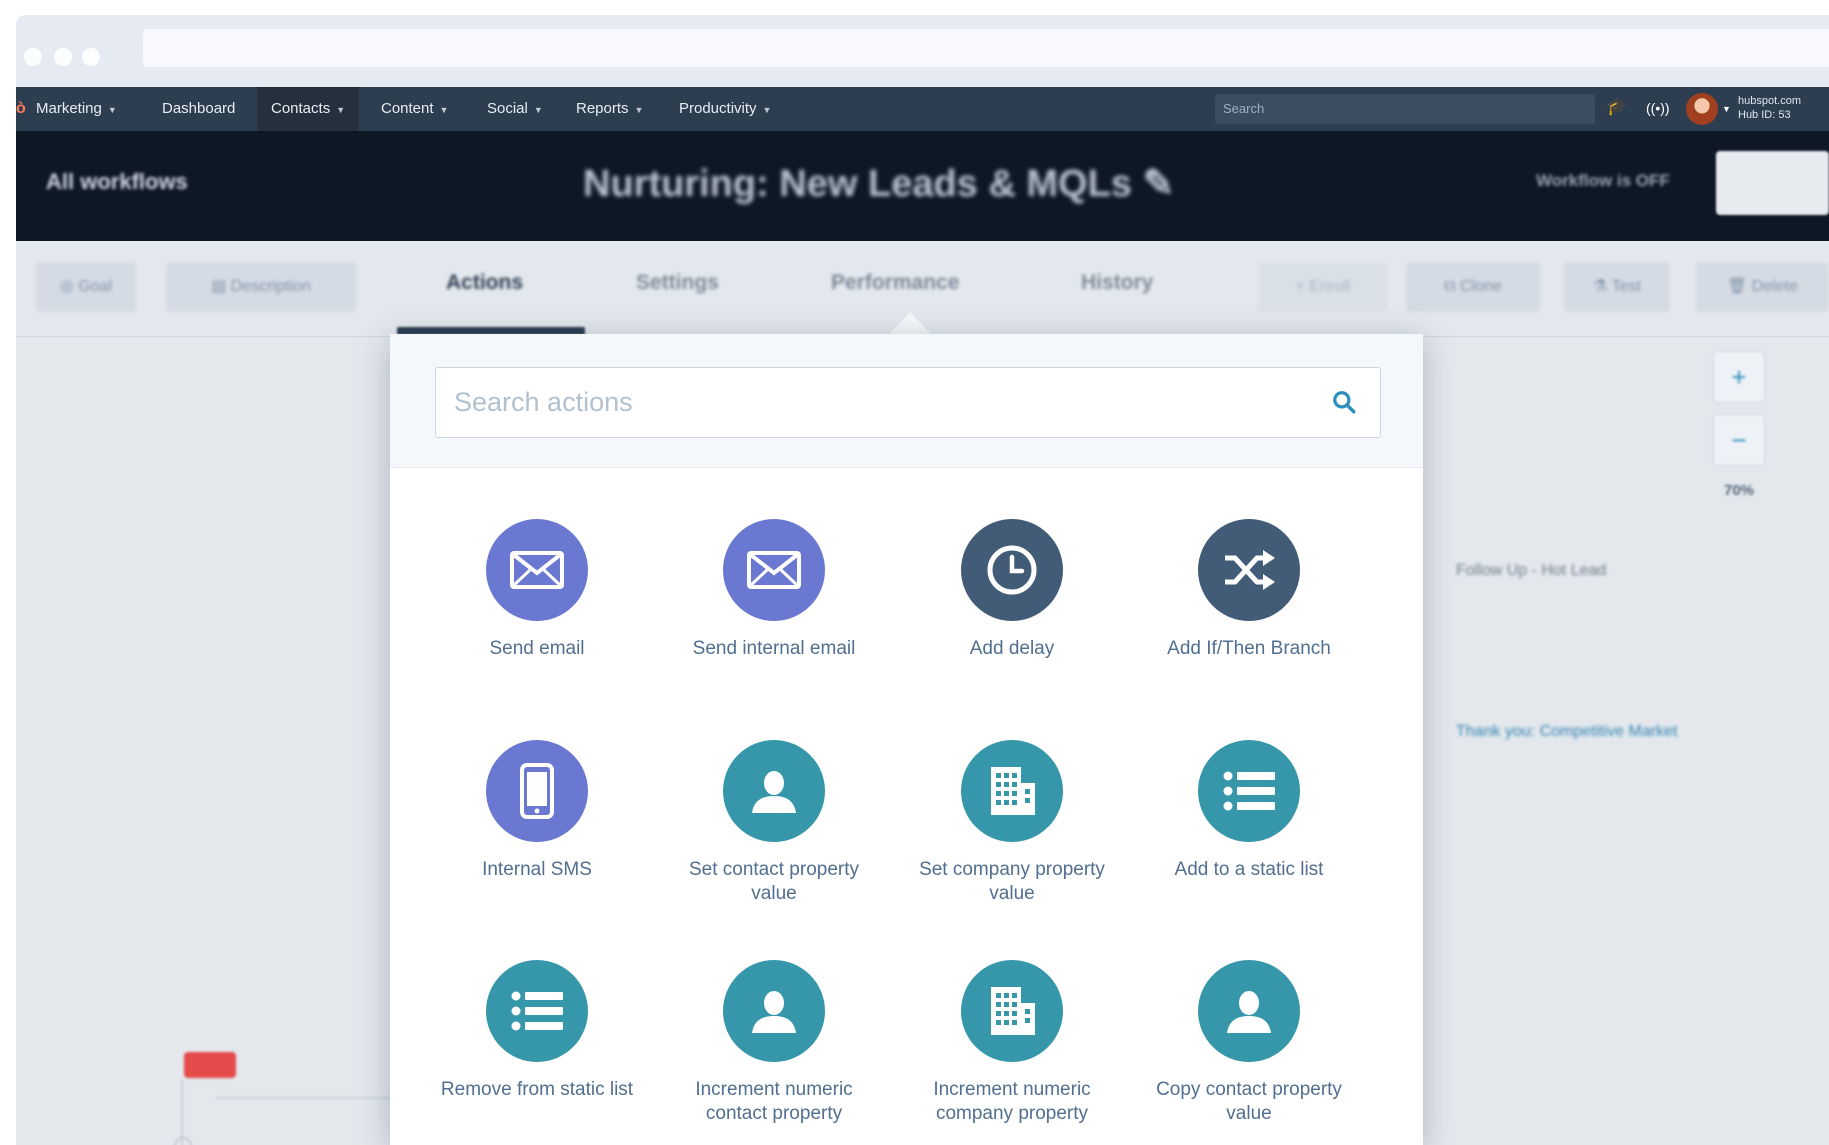  I want to click on search-icon, so click(1344, 402).